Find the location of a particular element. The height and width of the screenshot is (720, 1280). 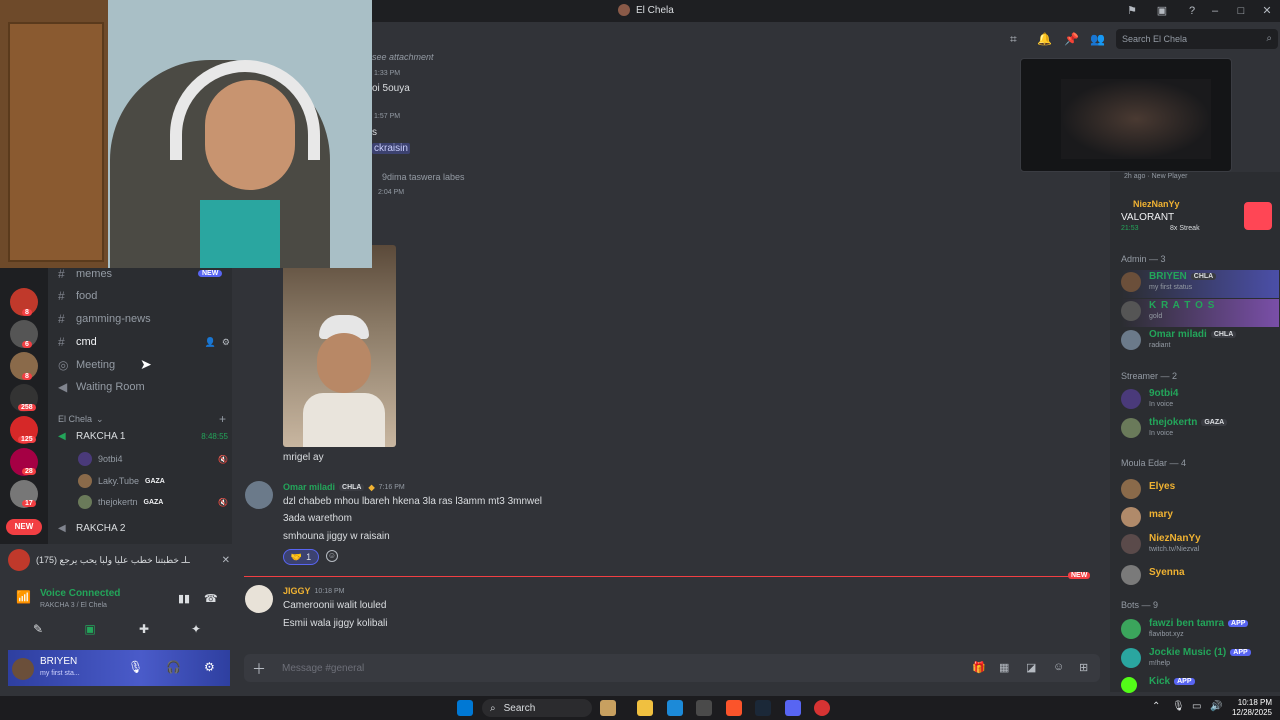

member-row: K R A T O S gold is located at coordinates (1200, 313).